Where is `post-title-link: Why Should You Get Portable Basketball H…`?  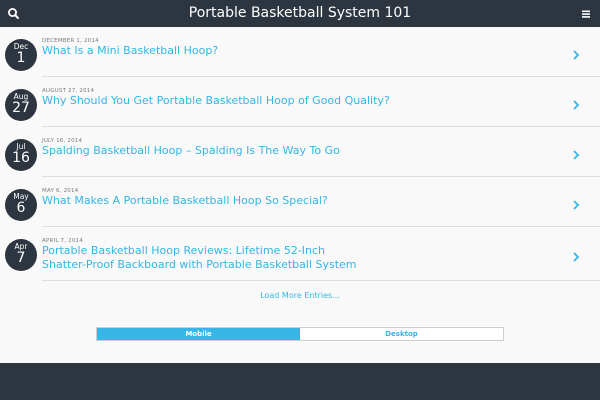 post-title-link: Why Should You Get Portable Basketball H… is located at coordinates (292, 101).